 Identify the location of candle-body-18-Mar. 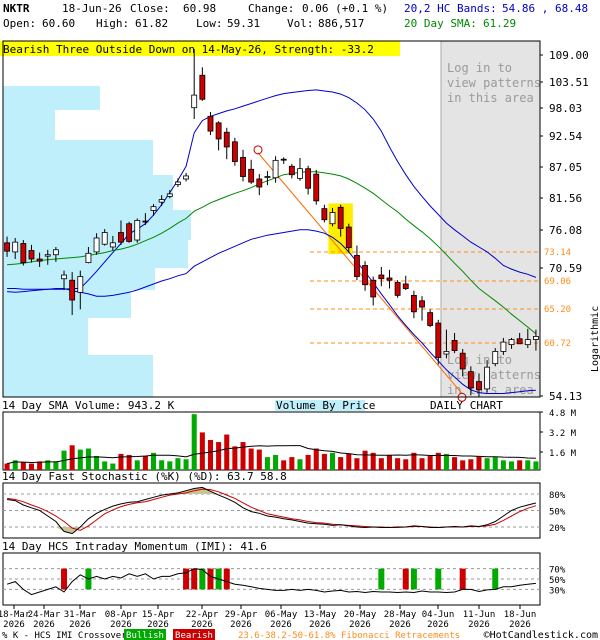
(7, 247).